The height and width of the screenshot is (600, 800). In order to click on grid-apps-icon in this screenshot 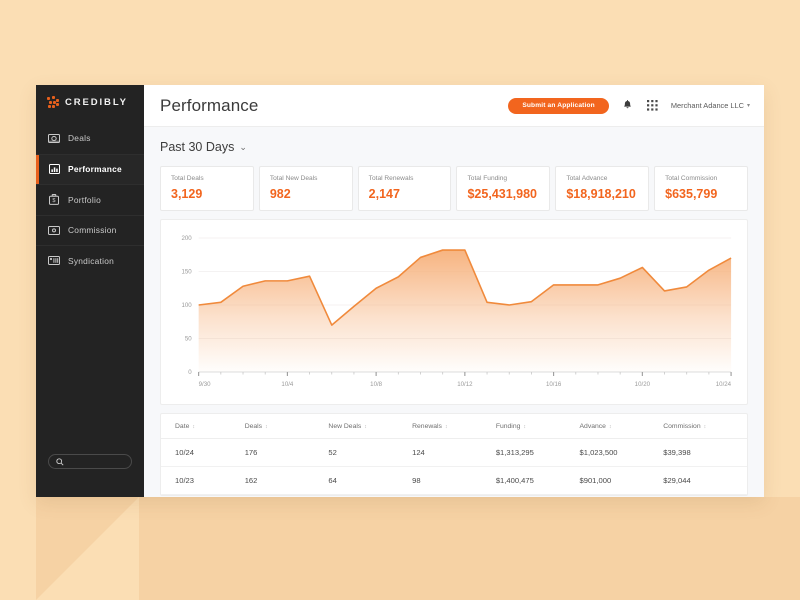, I will do `click(652, 106)`.